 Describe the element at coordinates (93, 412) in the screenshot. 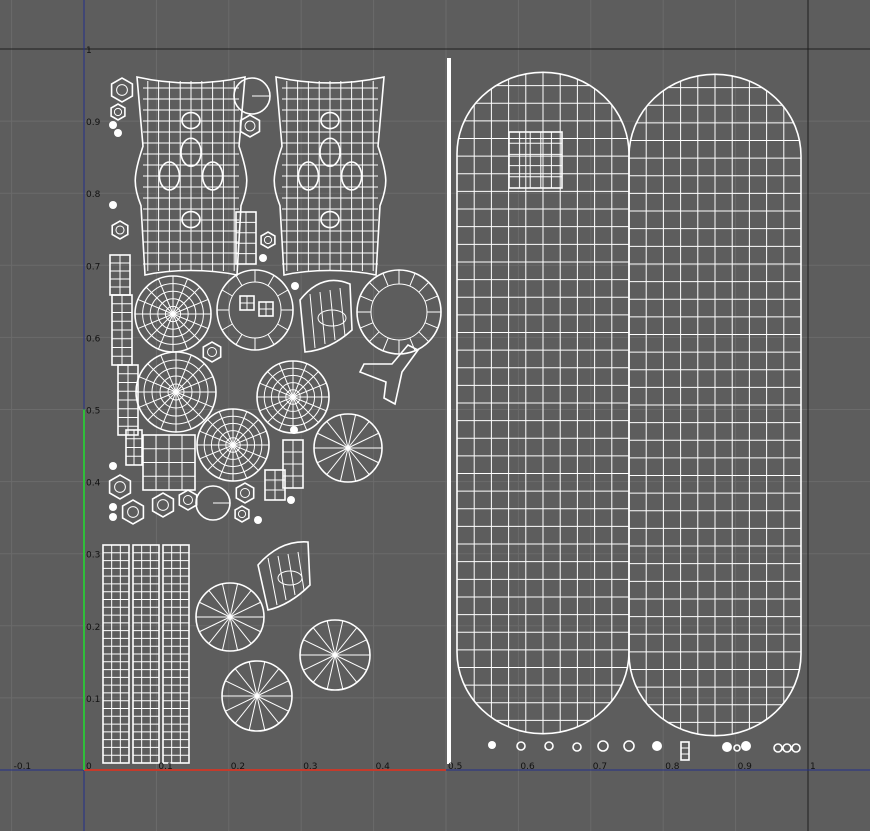

I see `v-tick-label: 0.5` at that location.